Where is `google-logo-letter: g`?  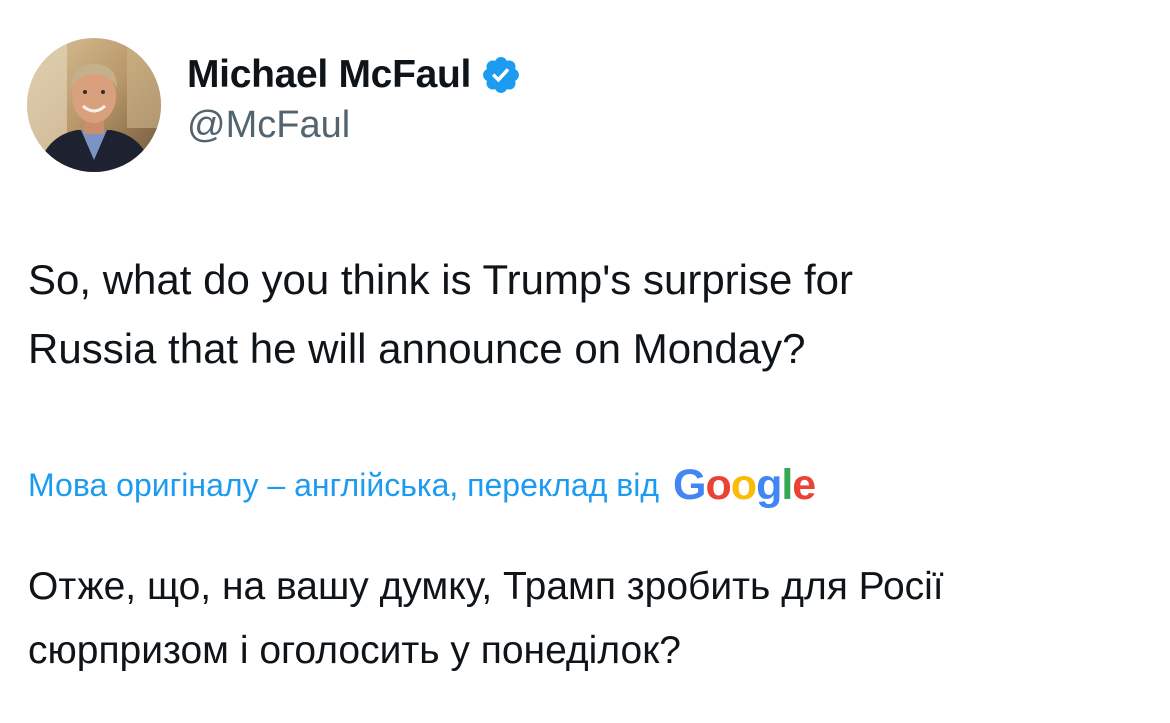 google-logo-letter: g is located at coordinates (769, 484).